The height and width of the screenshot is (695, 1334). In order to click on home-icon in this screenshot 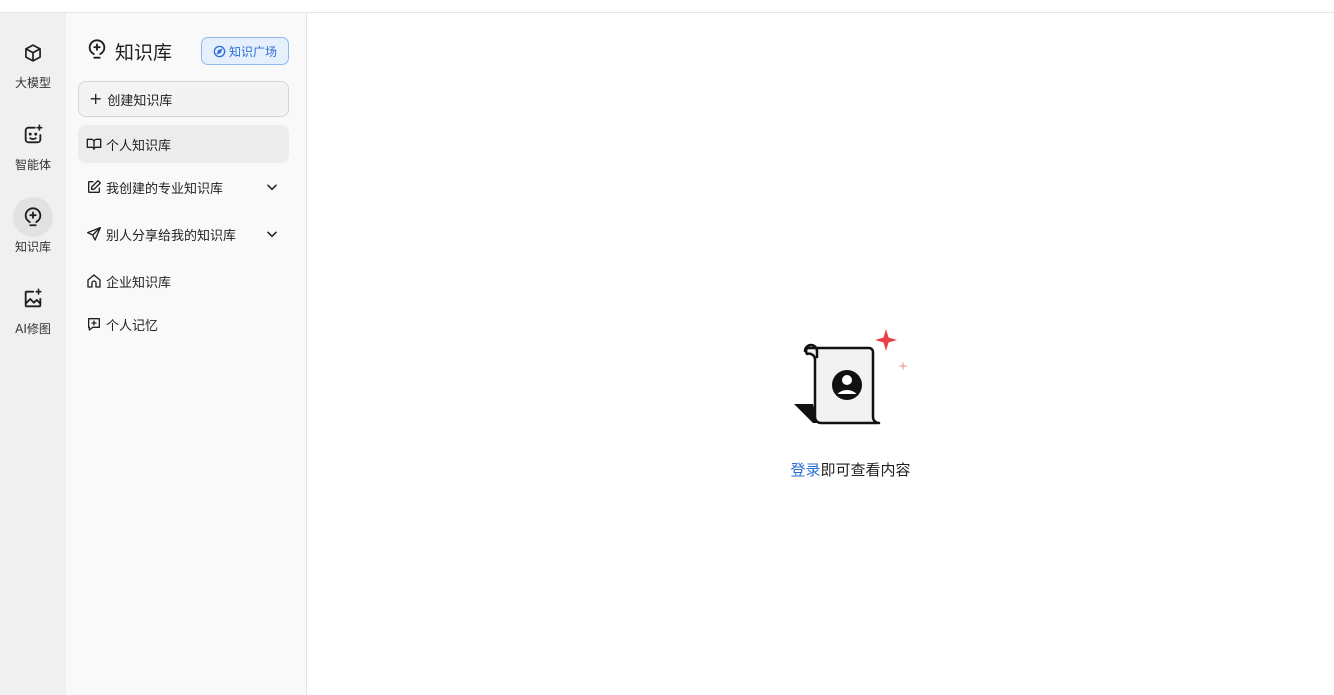, I will do `click(94, 281)`.